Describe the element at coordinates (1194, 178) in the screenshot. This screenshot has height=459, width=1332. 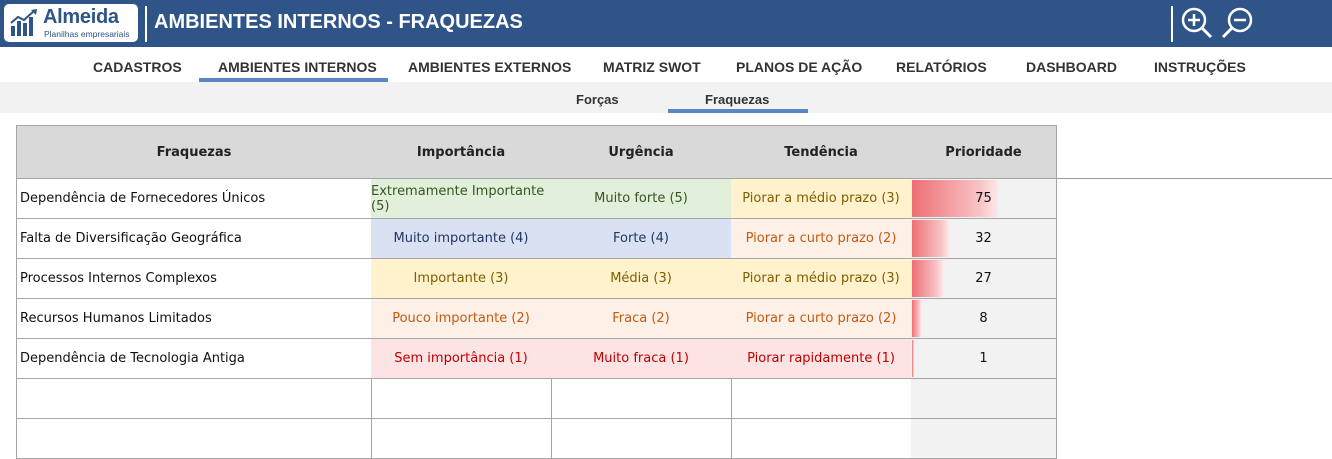
I see `divider-line` at that location.